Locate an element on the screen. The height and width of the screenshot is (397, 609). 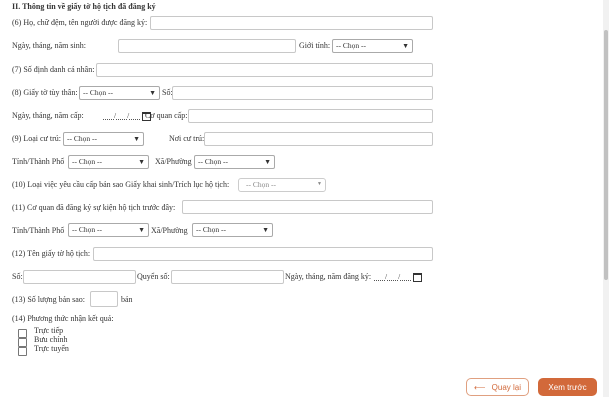
dob-input is located at coordinates (207, 46).